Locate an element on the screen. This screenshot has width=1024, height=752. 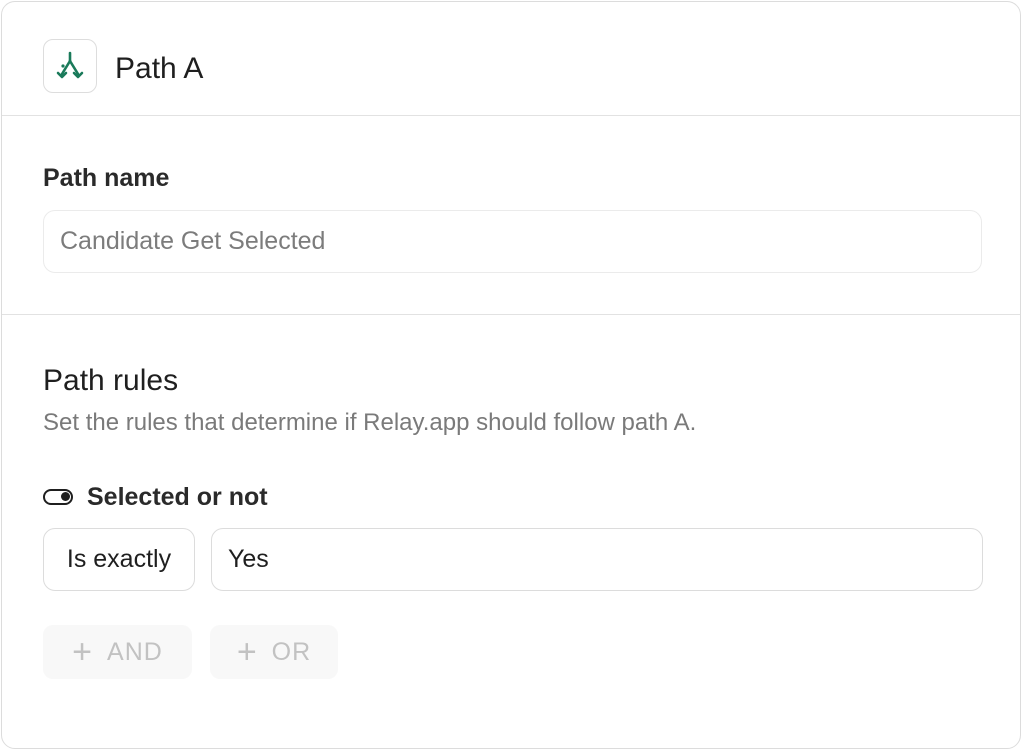
path-split-icon-svg is located at coordinates (70, 65).